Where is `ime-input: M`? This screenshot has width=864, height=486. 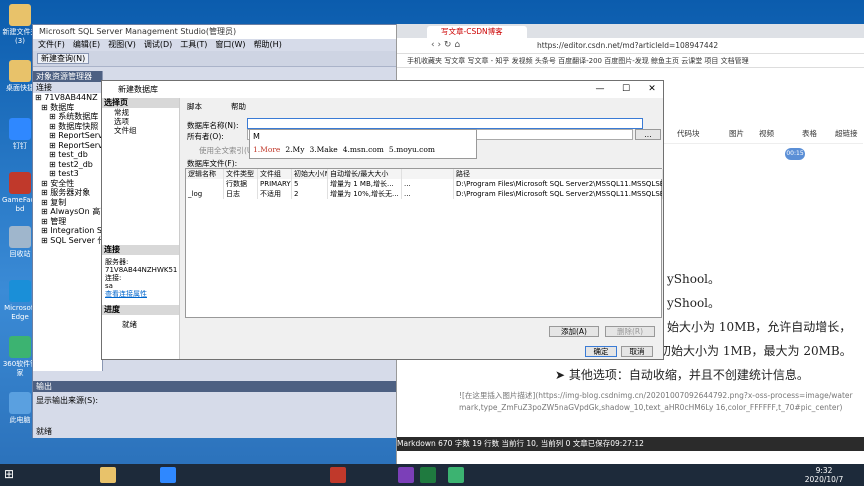
ime-input: M is located at coordinates (256, 136).